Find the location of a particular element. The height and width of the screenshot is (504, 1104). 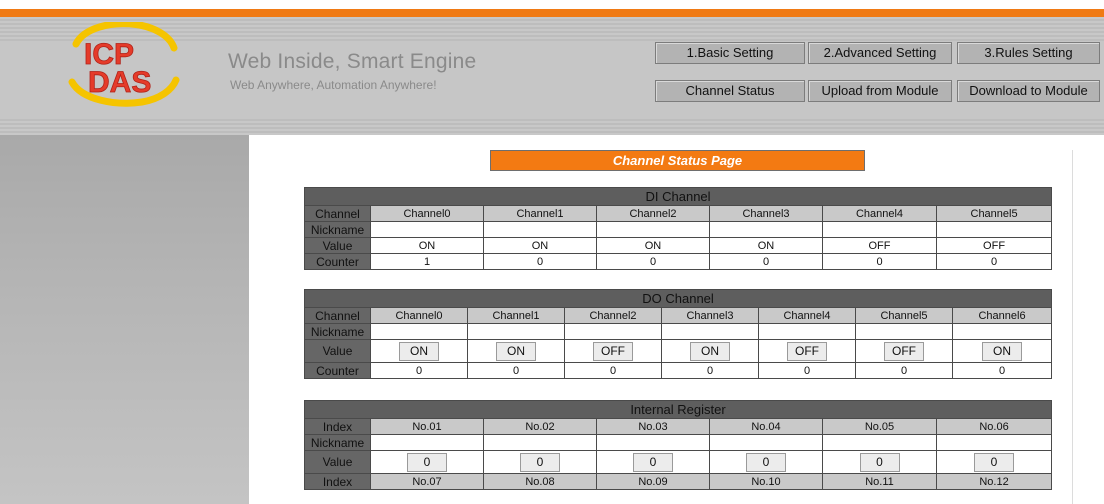

do-channel-name: Channel4 is located at coordinates (807, 315).